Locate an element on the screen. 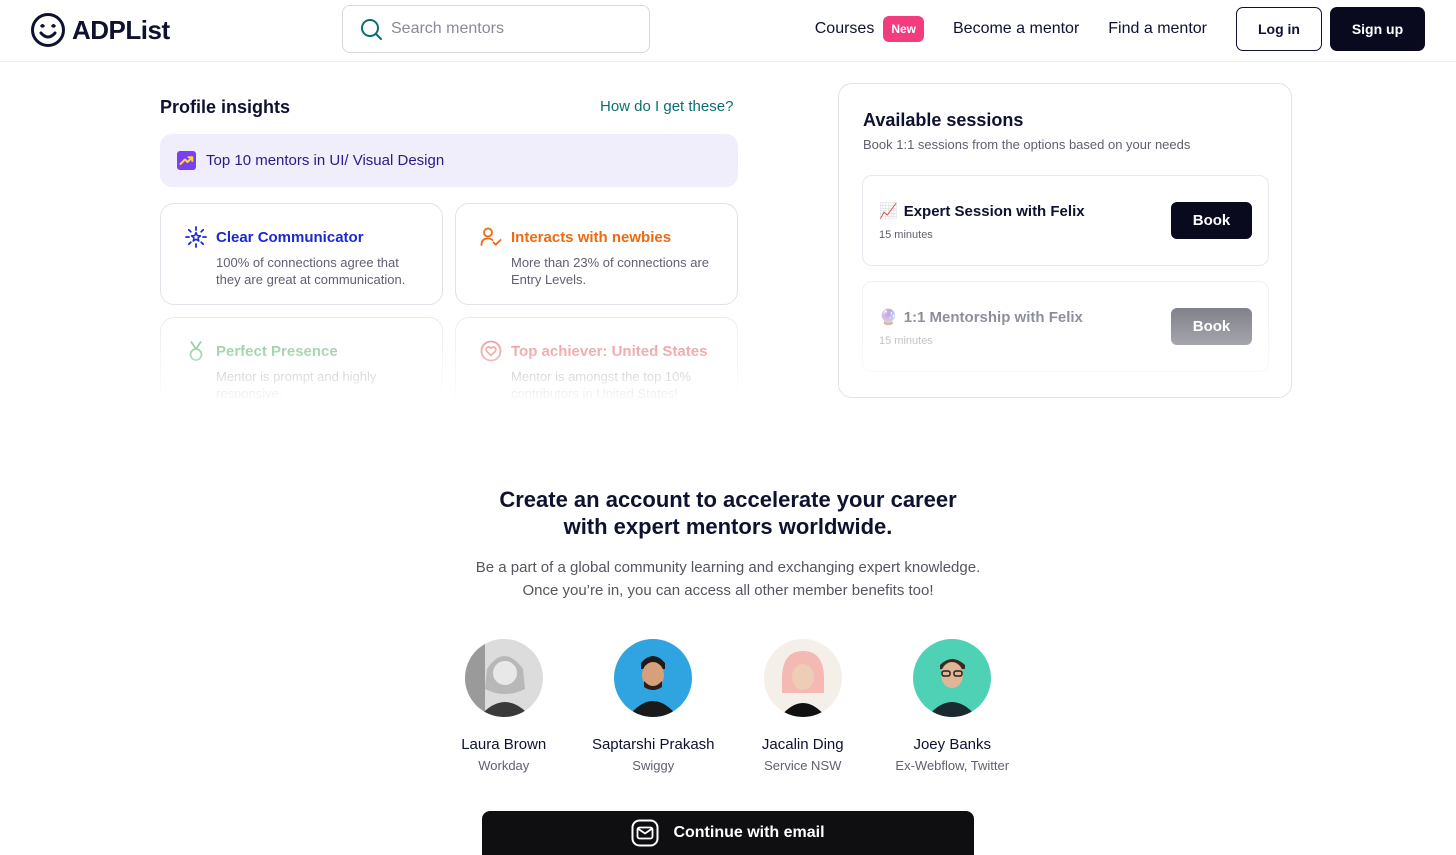  heart-badge-icon is located at coordinates (491, 351).